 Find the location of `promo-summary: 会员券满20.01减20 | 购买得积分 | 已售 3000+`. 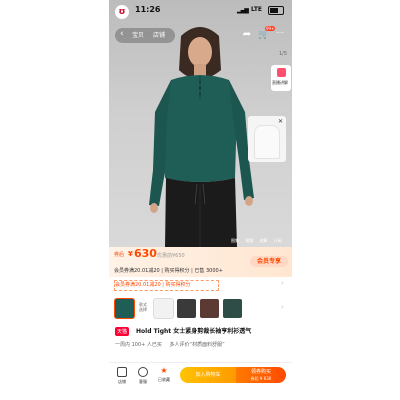

promo-summary: 会员券满20.01减20 | 购买得积分 | 已售 3000+ is located at coordinates (168, 271).